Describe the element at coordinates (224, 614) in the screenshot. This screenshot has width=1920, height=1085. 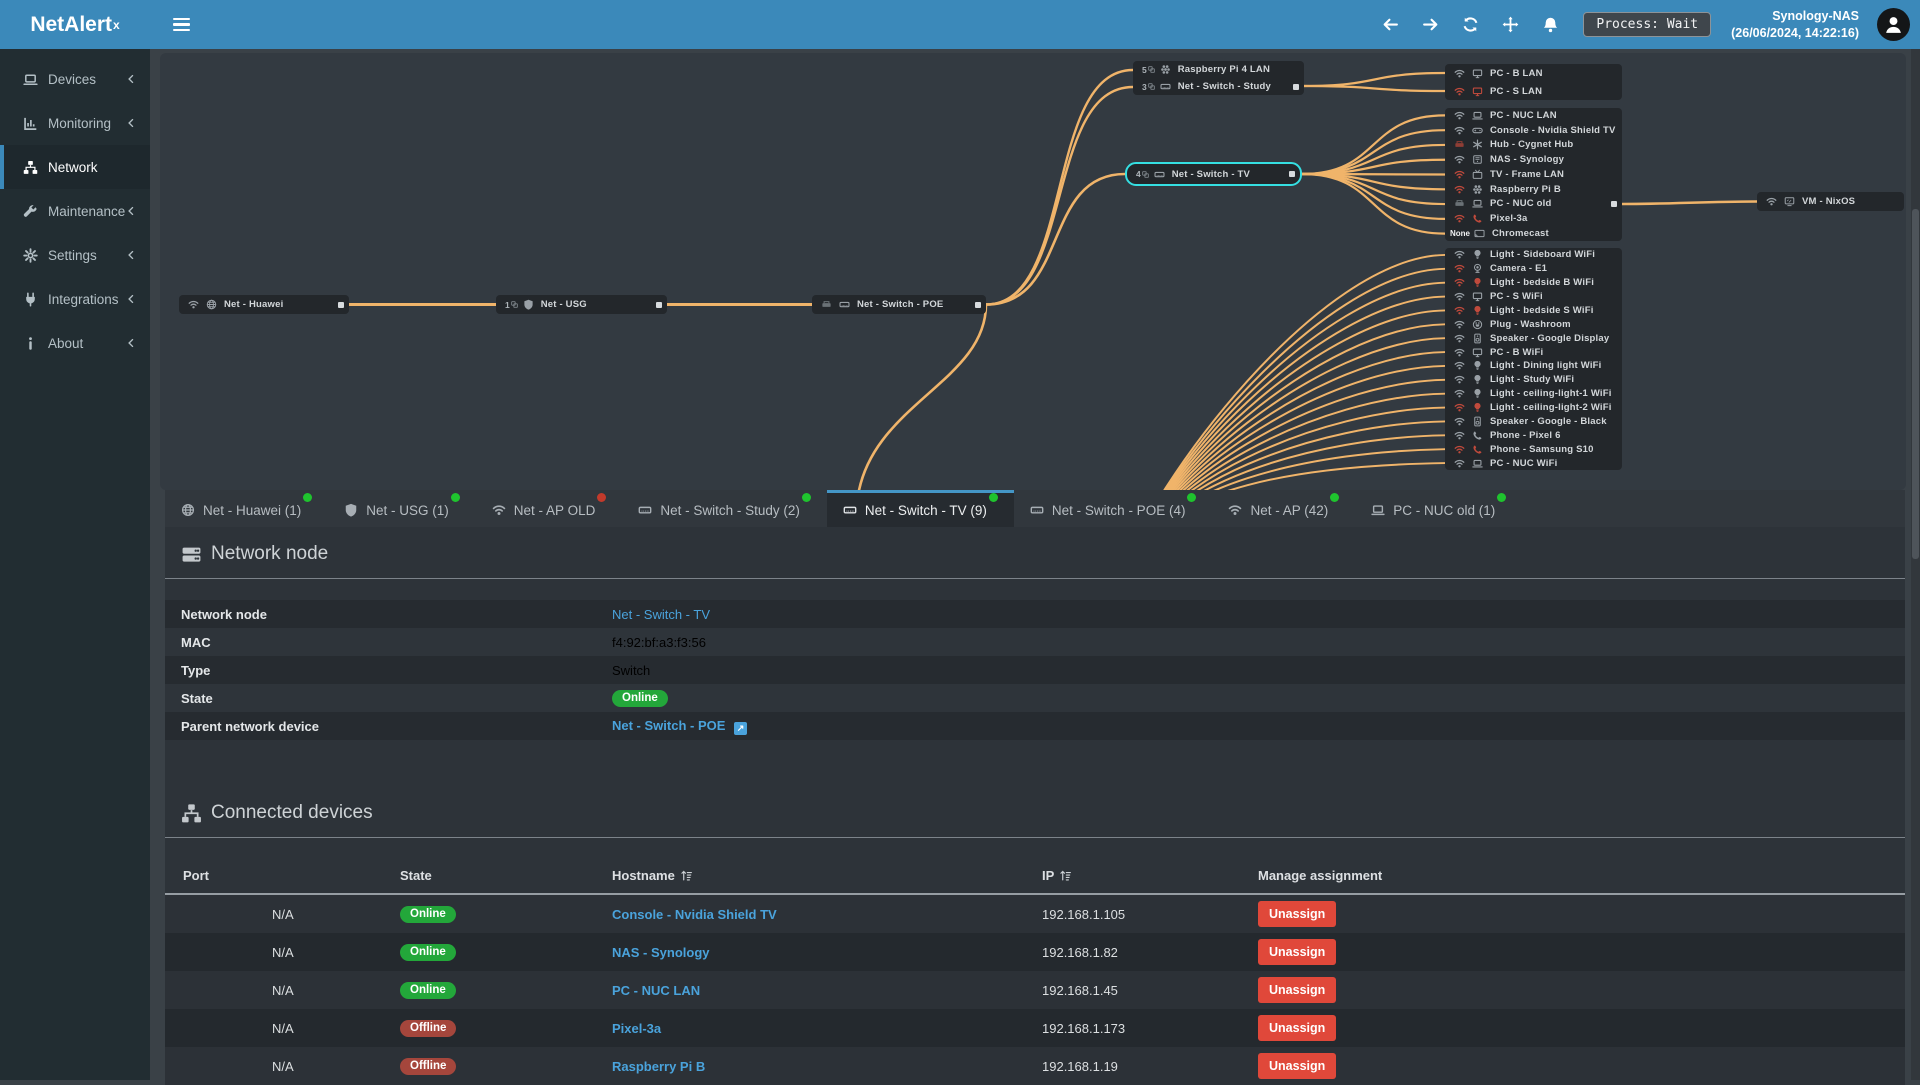
I see `detail-label: Network node` at that location.